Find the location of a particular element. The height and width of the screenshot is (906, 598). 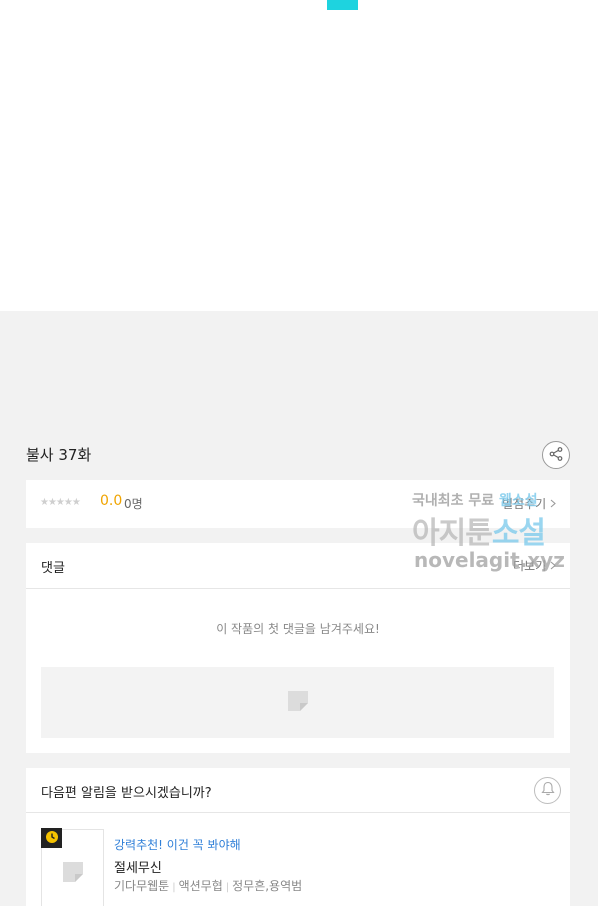

recommend-label: 강력추천! 이건 꼭 봐야해 is located at coordinates (177, 844).